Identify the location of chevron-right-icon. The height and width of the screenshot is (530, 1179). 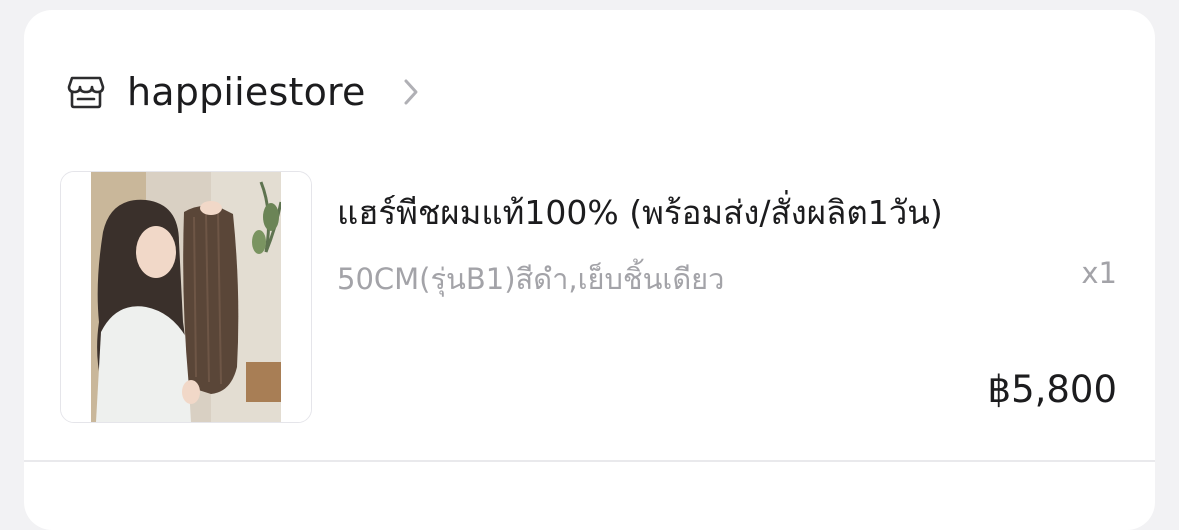
(411, 92).